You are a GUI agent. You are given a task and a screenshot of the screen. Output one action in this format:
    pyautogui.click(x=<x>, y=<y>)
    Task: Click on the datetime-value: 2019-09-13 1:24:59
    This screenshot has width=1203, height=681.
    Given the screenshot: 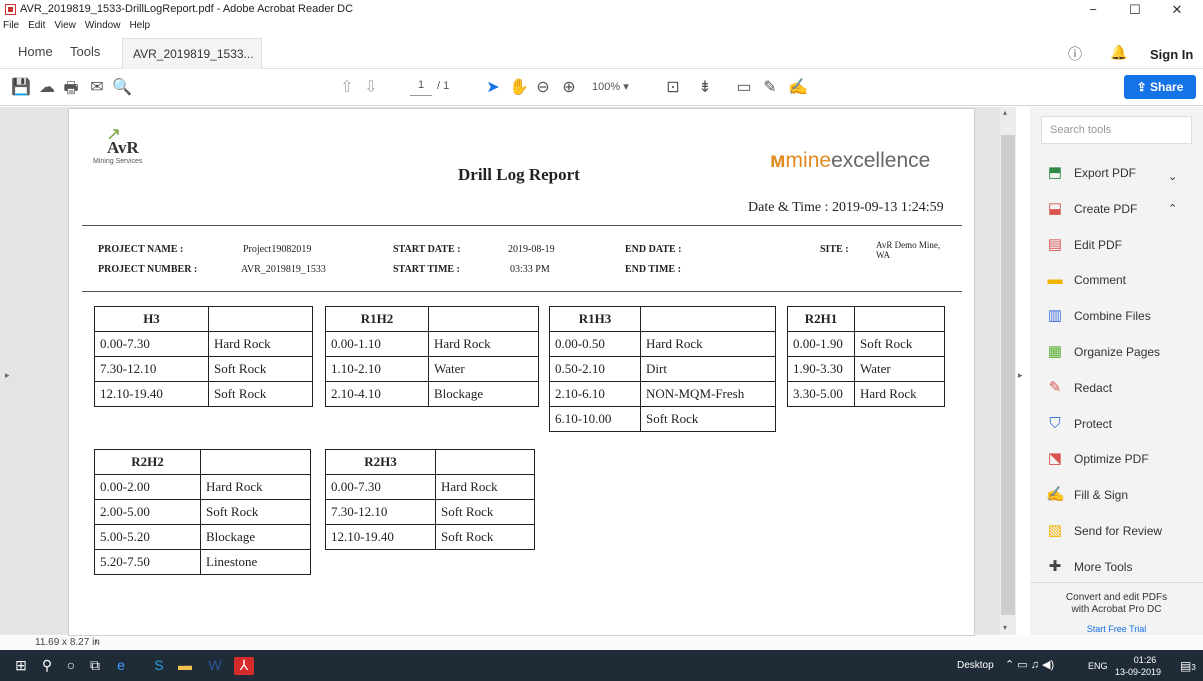 What is the action you would take?
    pyautogui.click(x=888, y=207)
    